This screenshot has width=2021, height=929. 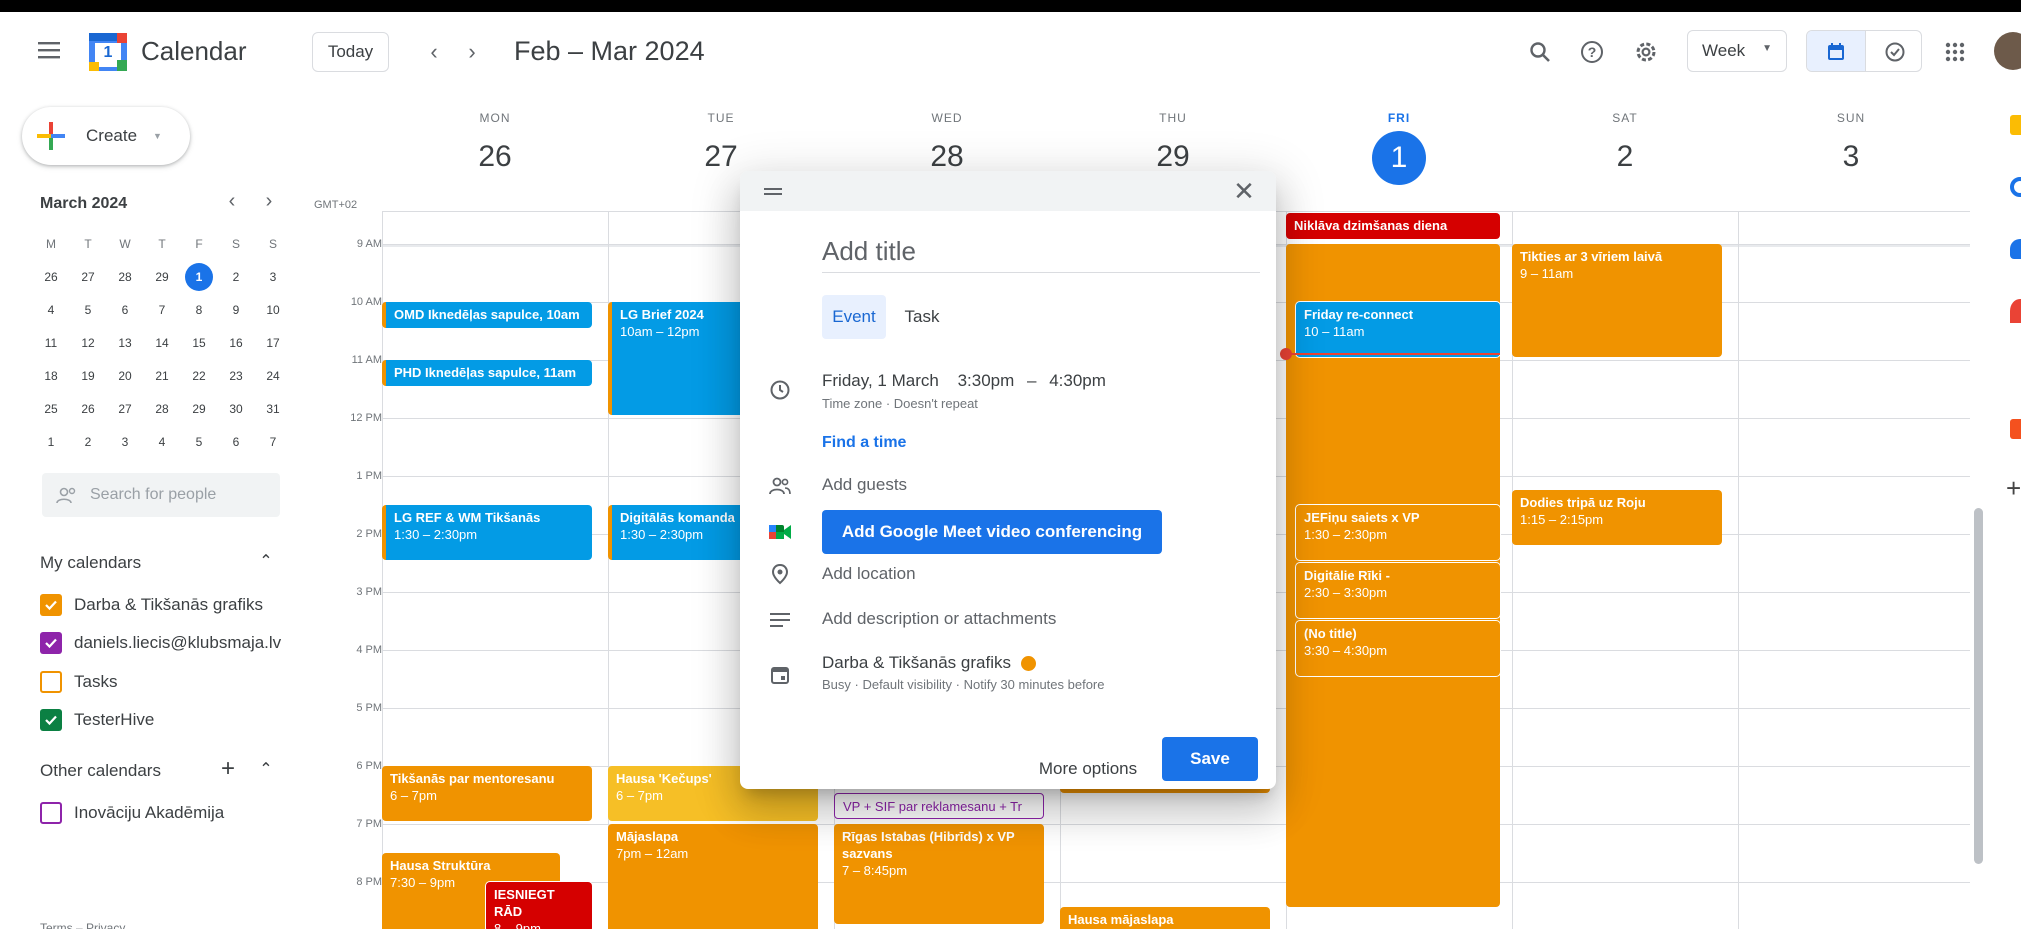 I want to click on calendar-event-draft: (No title) 3:30 – 4:30pm, so click(x=1398, y=648).